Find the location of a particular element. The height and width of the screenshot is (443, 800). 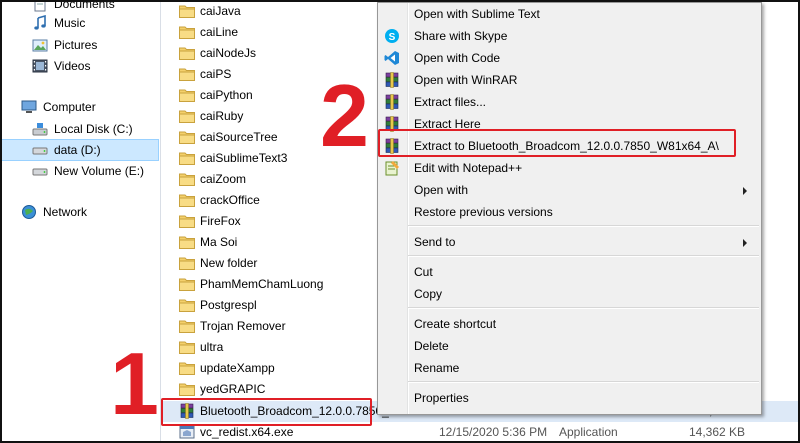

nav-item-label: Computer is located at coordinates (69, 107).